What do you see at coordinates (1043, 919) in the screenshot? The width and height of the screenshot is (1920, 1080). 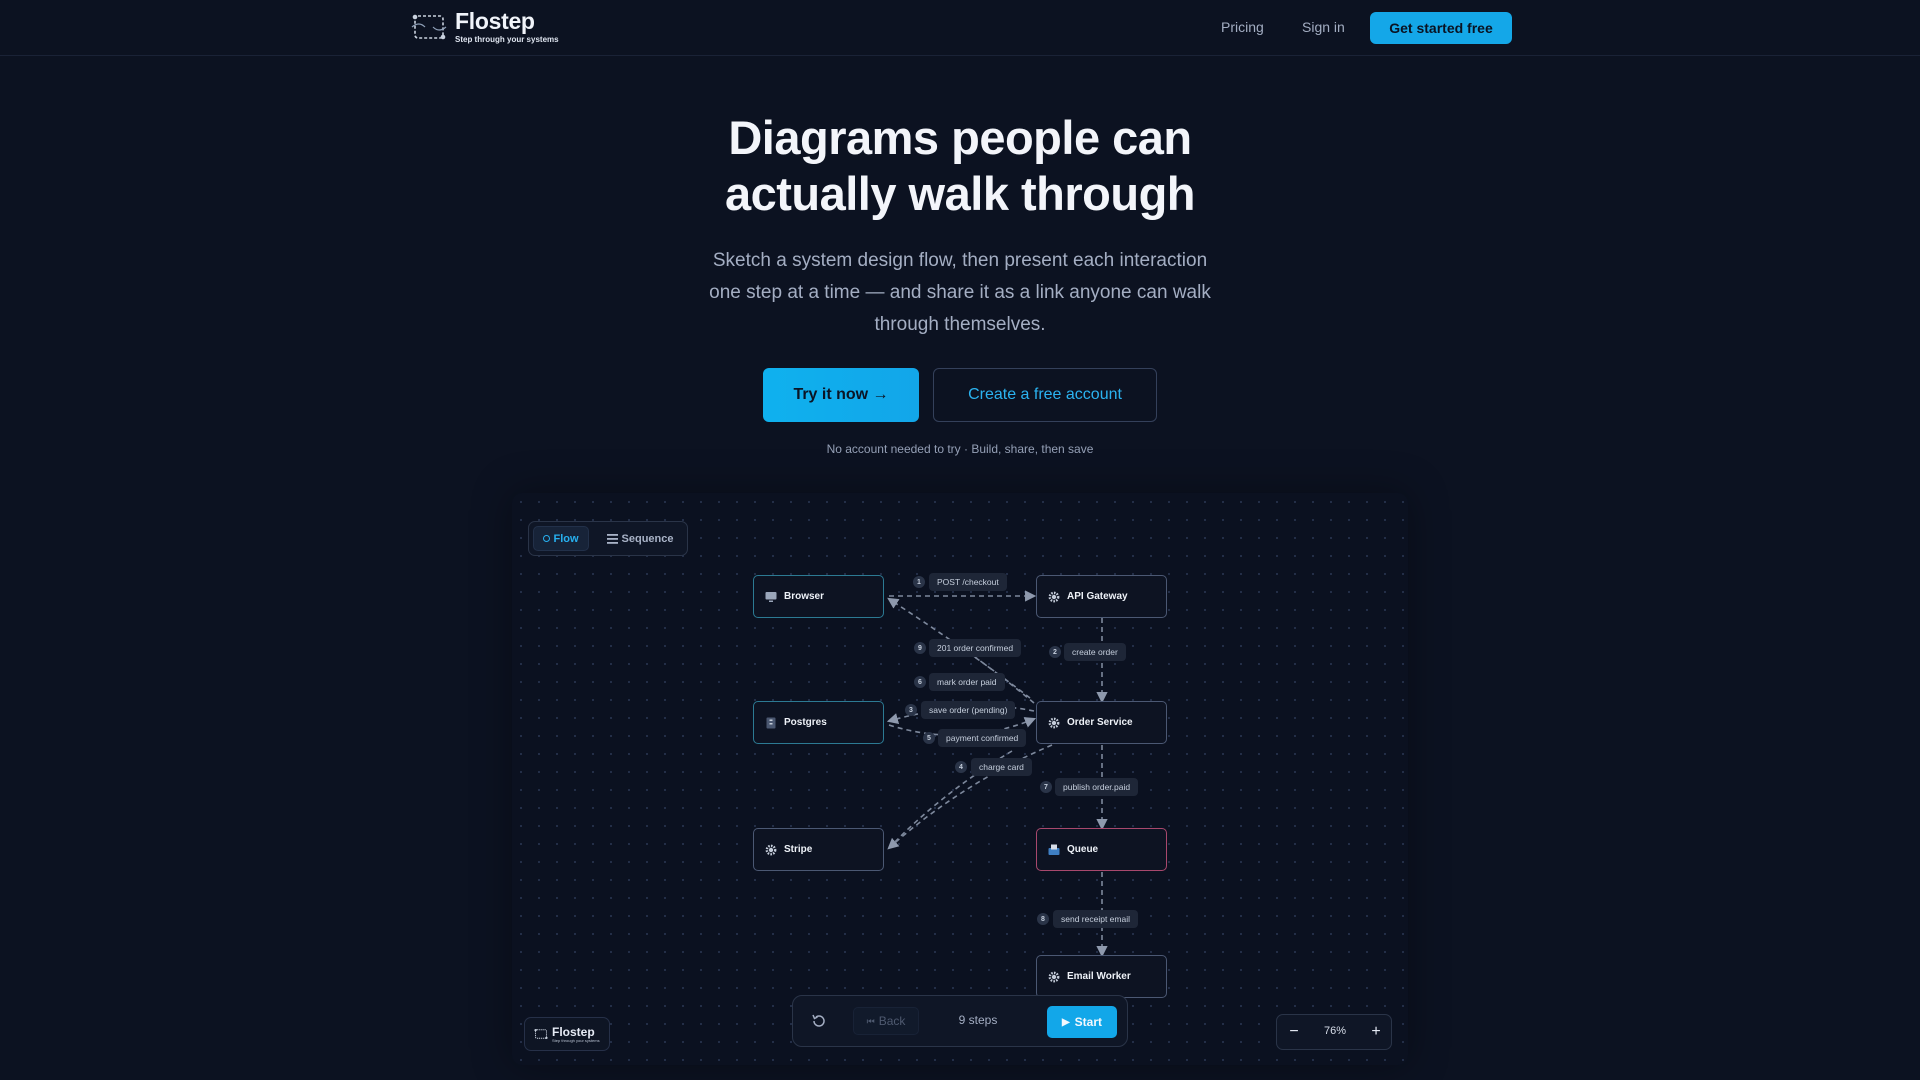 I see `edge-step-number: 8` at bounding box center [1043, 919].